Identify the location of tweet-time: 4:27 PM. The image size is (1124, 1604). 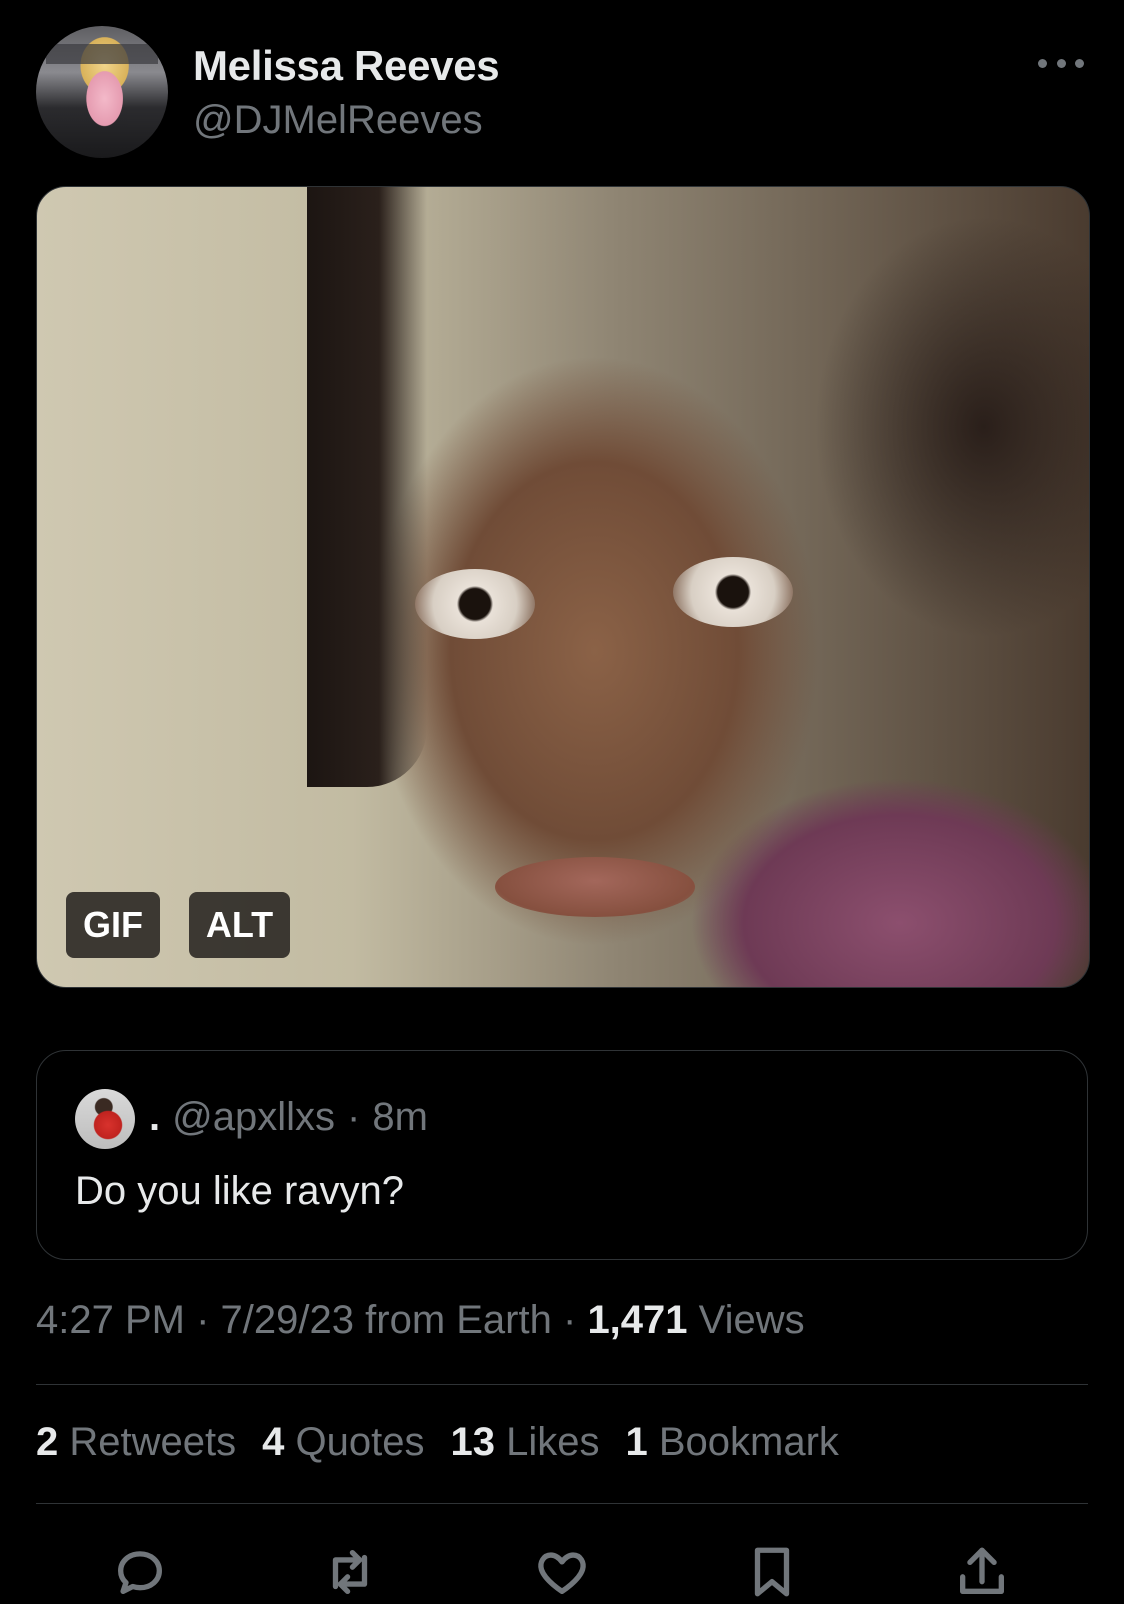
(110, 1320).